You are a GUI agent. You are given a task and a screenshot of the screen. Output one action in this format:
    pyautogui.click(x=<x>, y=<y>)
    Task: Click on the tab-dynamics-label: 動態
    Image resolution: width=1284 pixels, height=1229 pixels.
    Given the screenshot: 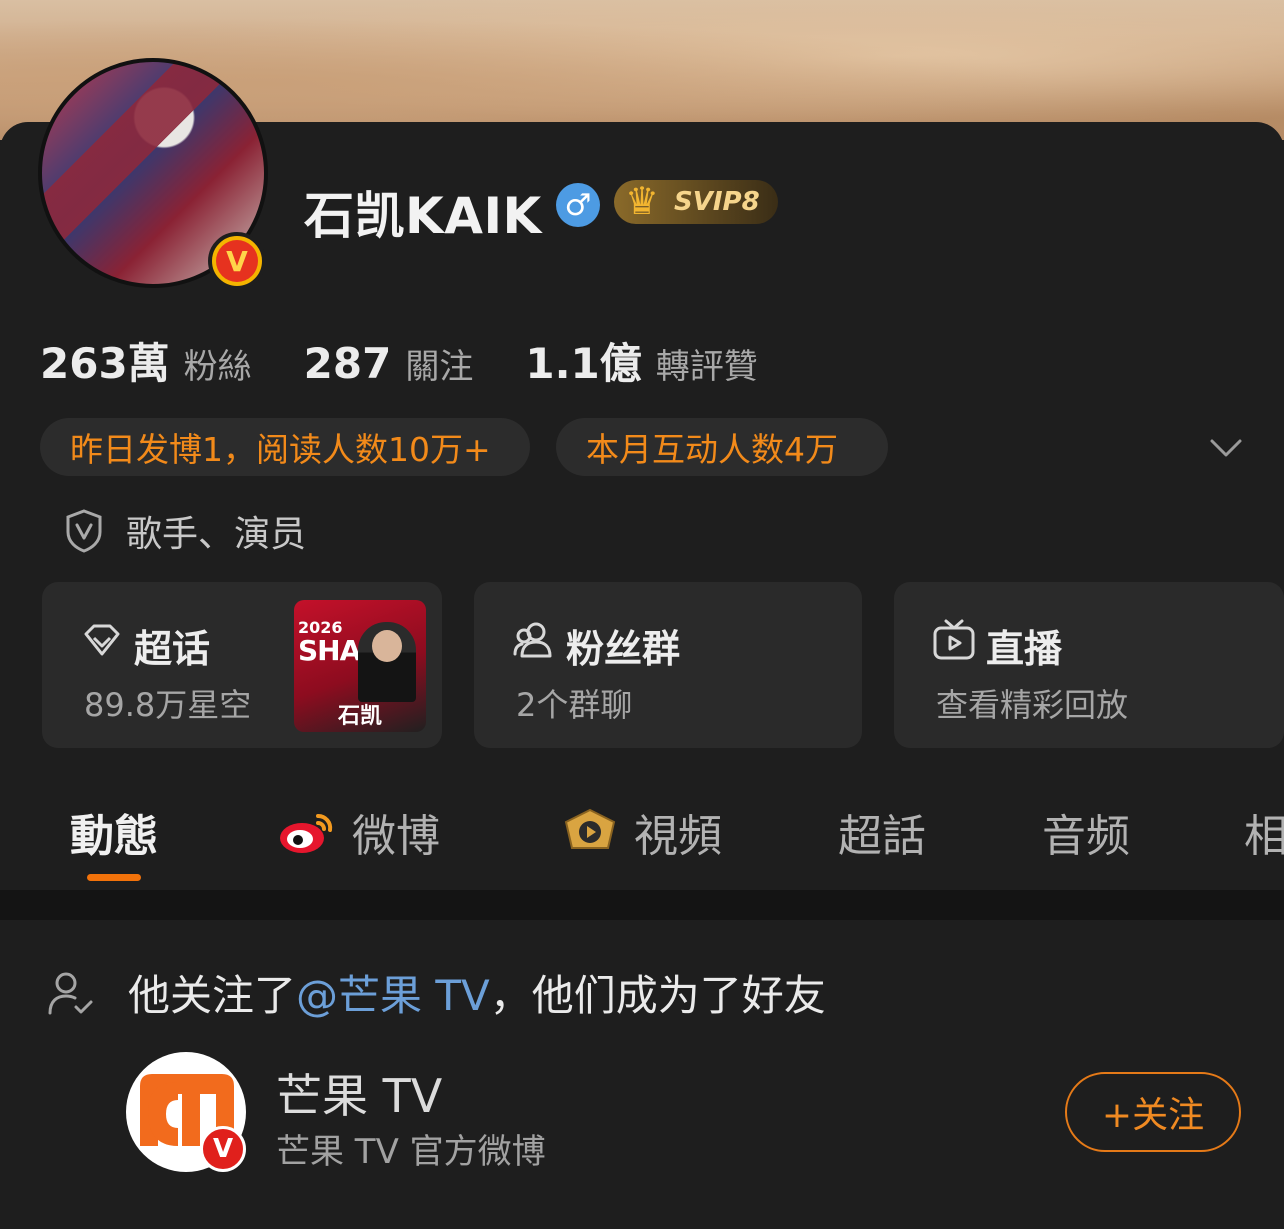 What is the action you would take?
    pyautogui.click(x=114, y=836)
    